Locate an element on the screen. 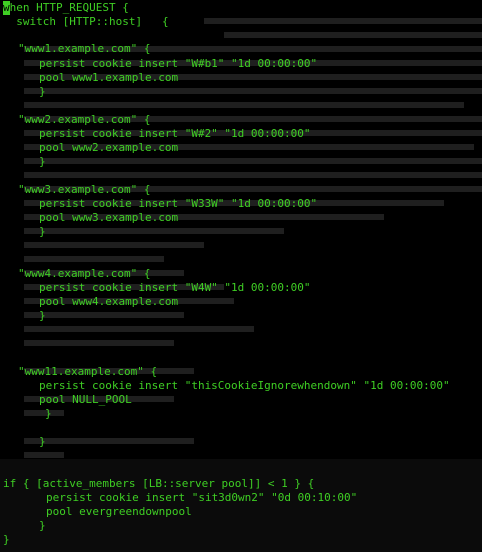 Image resolution: width=482 pixels, height=552 pixels. code-line-28: } is located at coordinates (6, 539).